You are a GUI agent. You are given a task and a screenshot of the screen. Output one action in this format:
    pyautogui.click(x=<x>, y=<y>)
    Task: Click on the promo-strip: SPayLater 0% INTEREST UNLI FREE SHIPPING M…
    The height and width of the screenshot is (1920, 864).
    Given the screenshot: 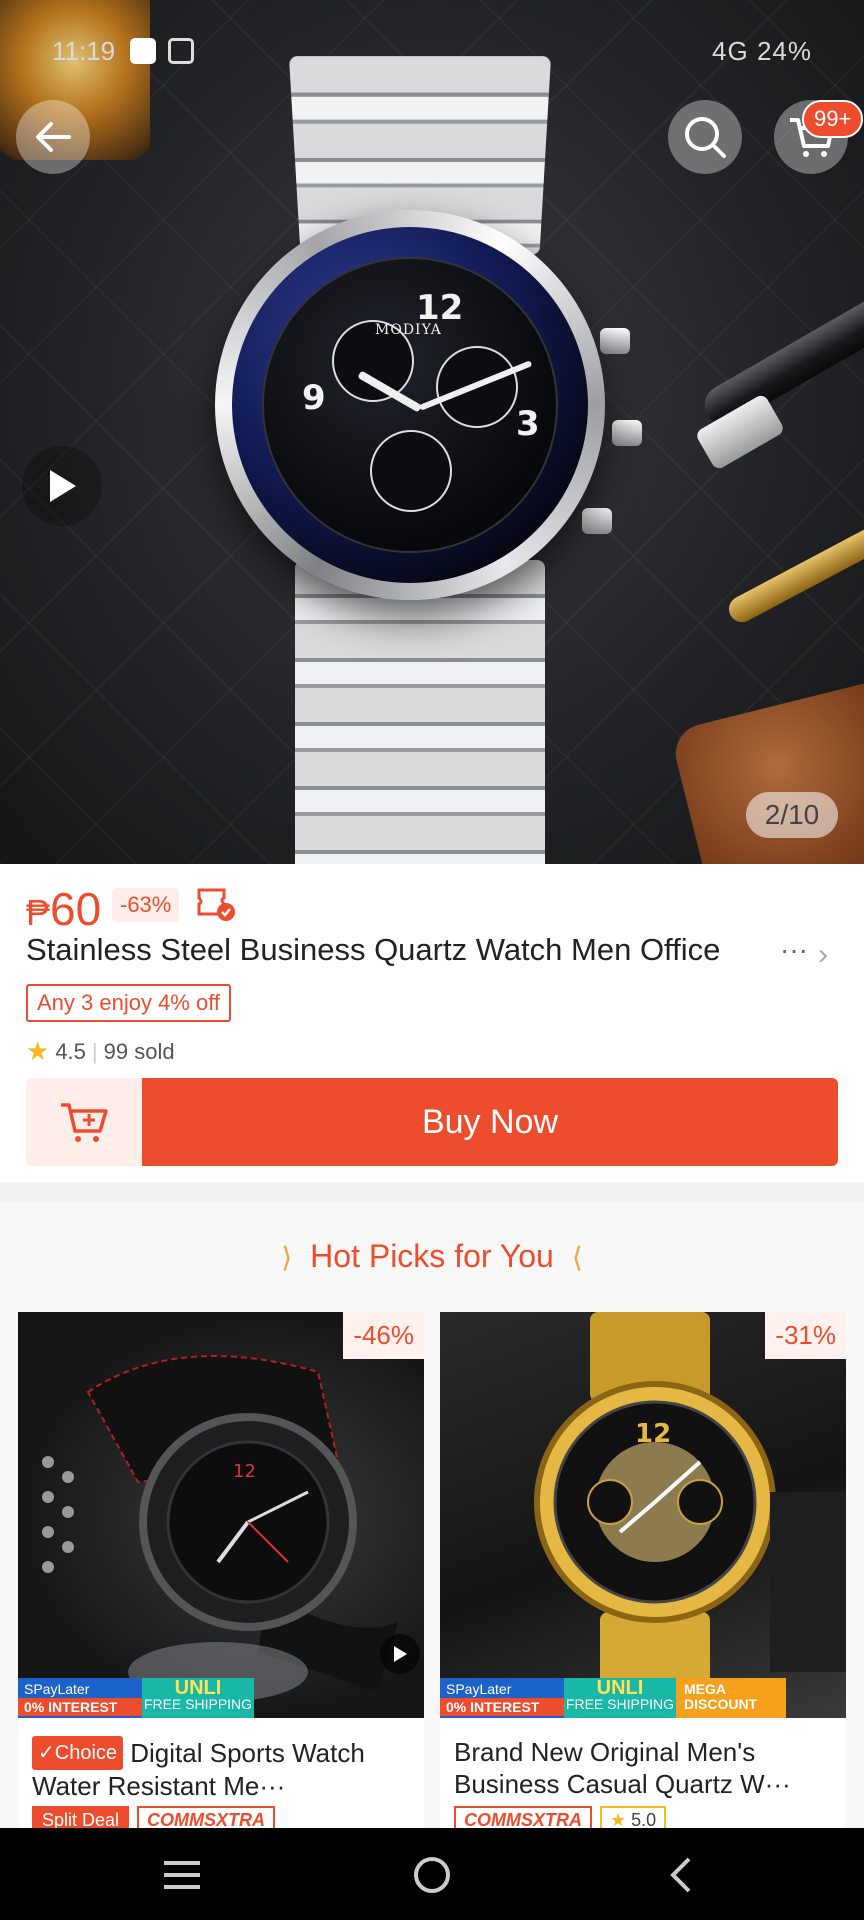 What is the action you would take?
    pyautogui.click(x=643, y=1698)
    